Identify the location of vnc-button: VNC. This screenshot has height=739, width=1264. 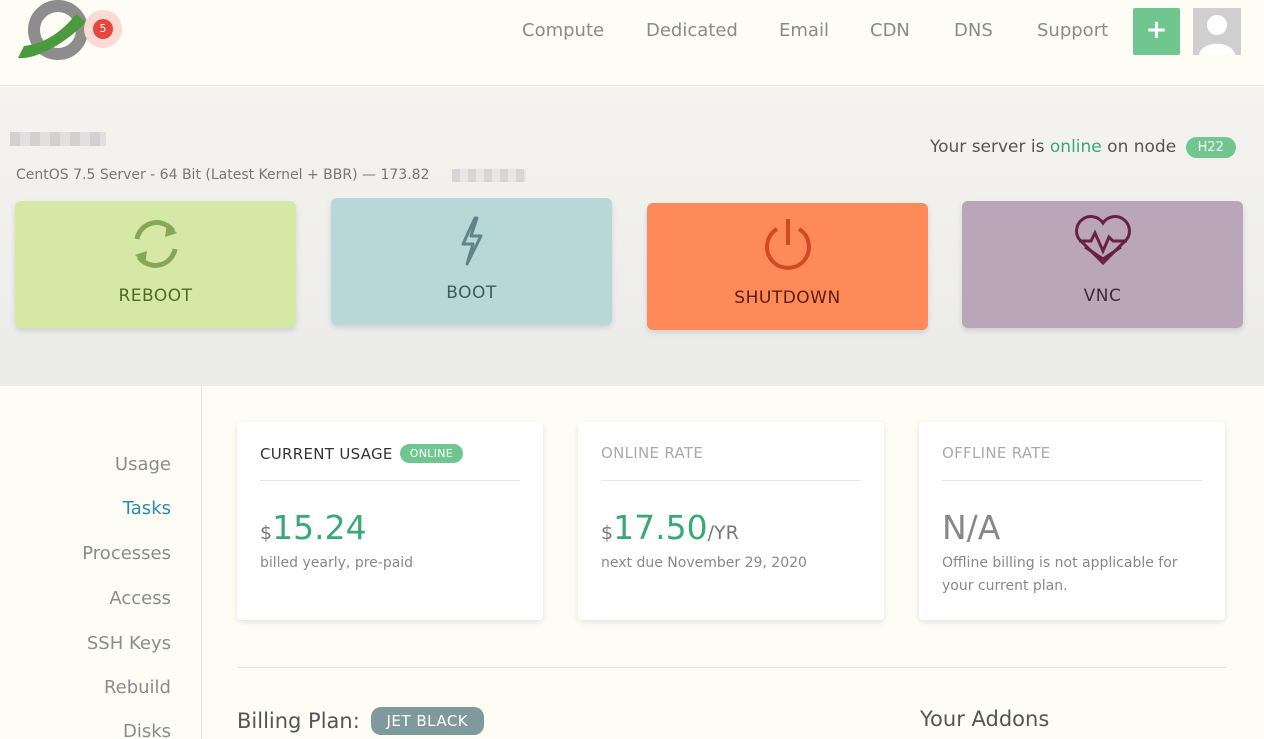
(1102, 264).